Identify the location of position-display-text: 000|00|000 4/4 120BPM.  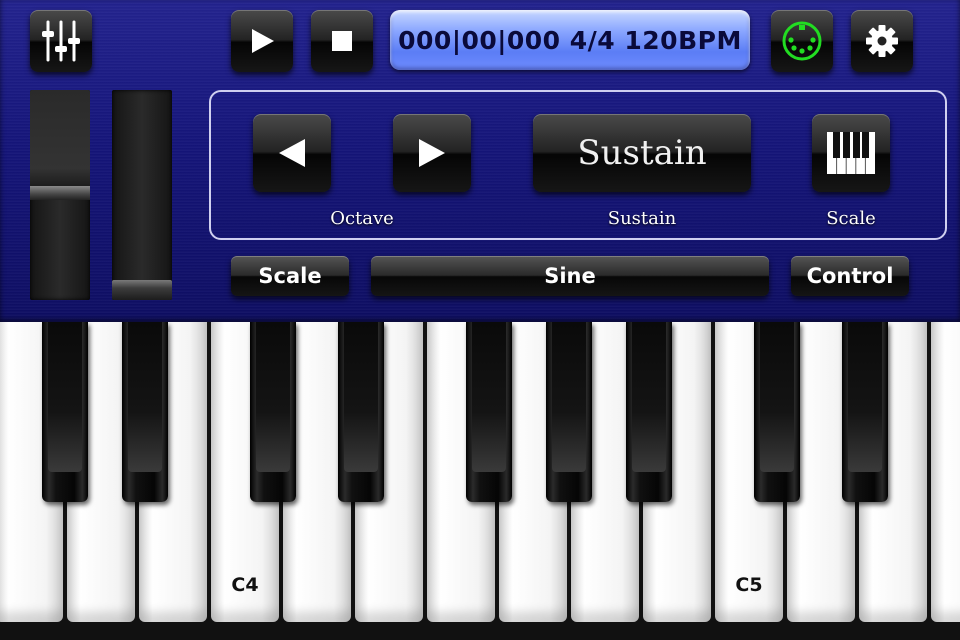
(570, 40).